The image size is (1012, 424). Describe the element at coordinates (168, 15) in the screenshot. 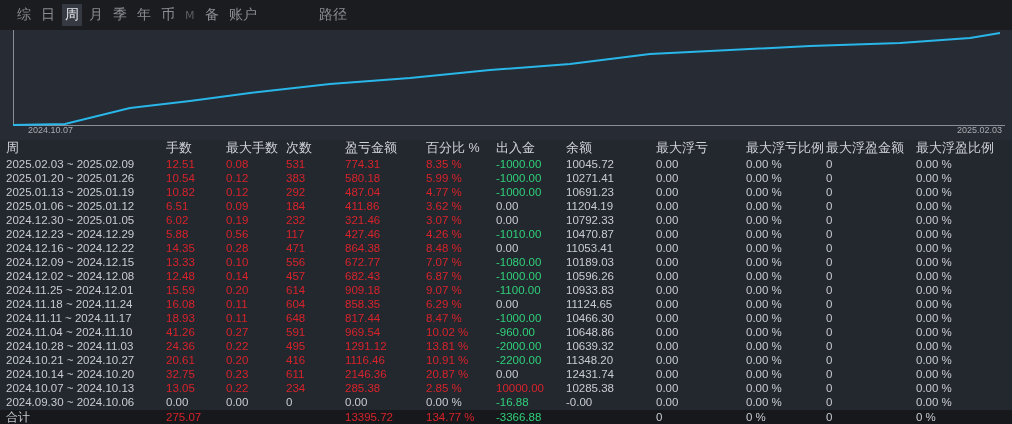

I see `tab: 币` at that location.